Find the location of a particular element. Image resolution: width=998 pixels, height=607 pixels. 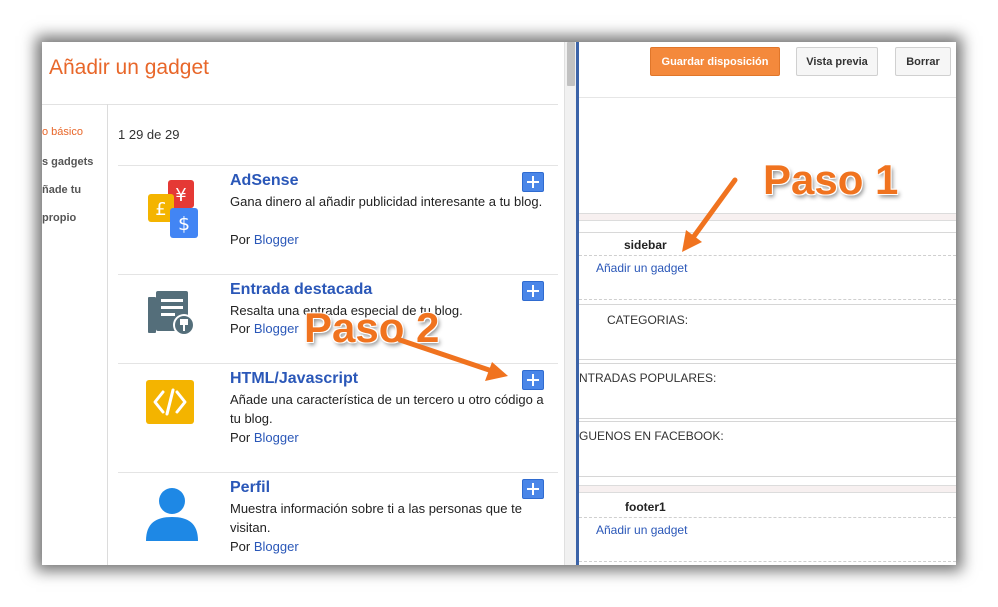

step1-arrow-icon is located at coordinates (710, 214).